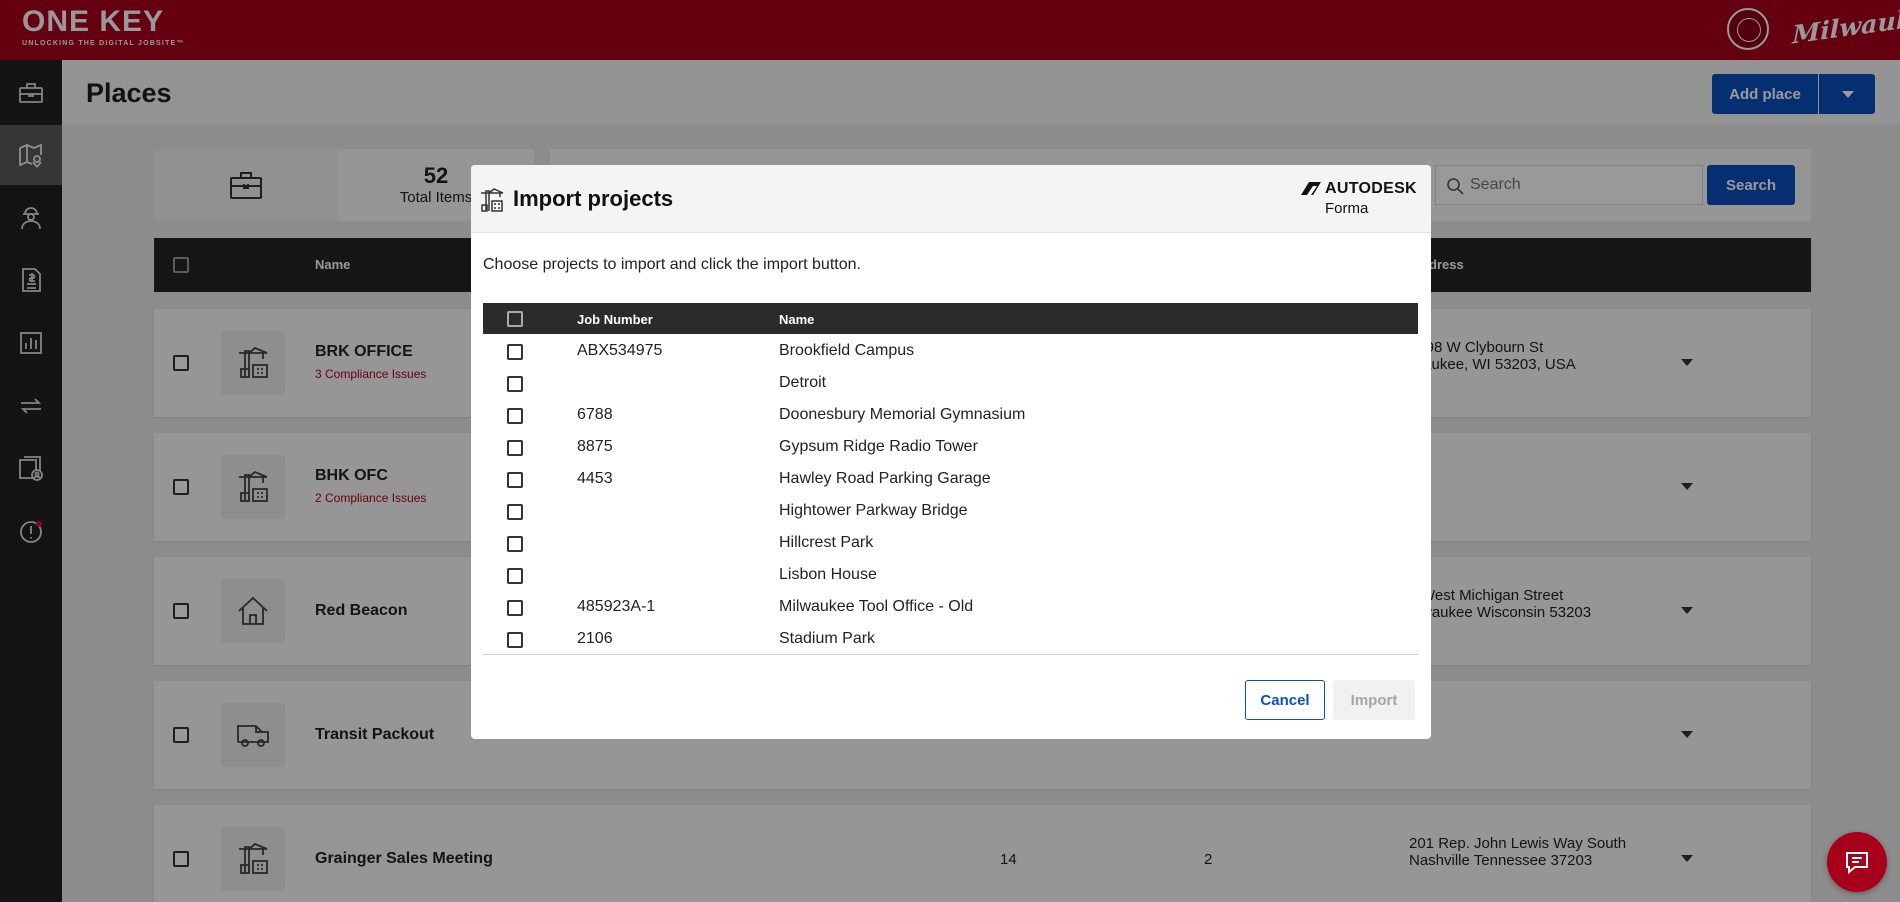  What do you see at coordinates (1285, 700) in the screenshot?
I see `cancel-button: Cancel` at bounding box center [1285, 700].